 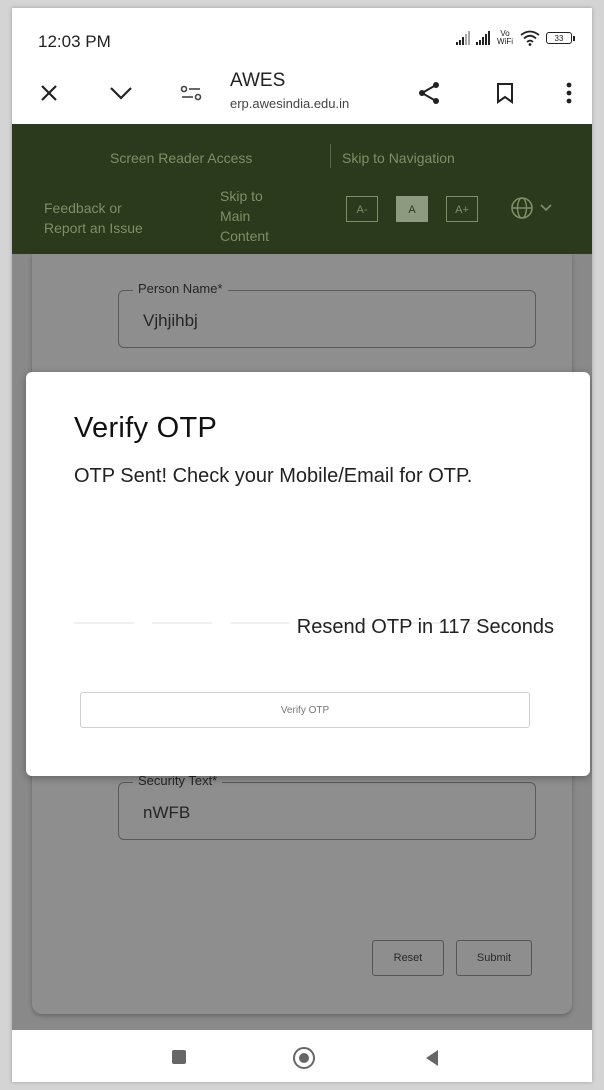 What do you see at coordinates (412, 209) in the screenshot?
I see `font-normal-button: A` at bounding box center [412, 209].